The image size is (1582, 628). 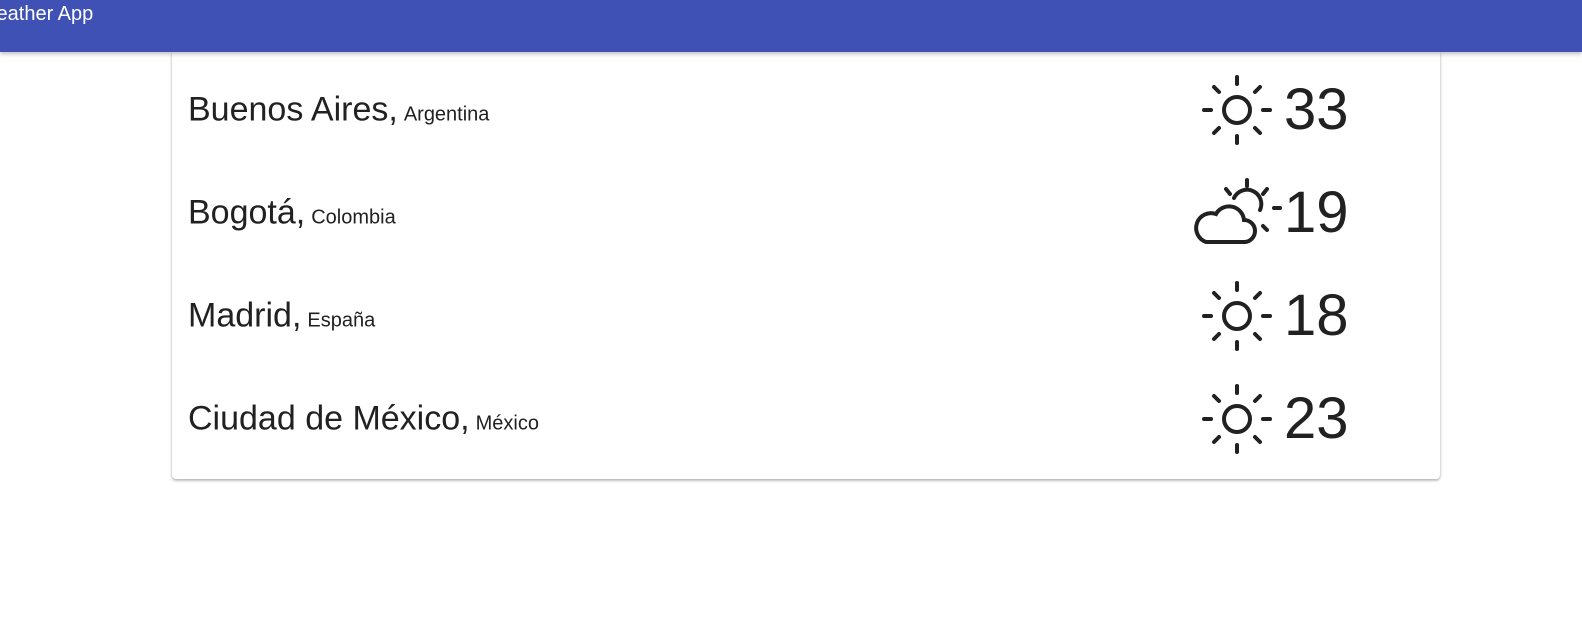 What do you see at coordinates (353, 217) in the screenshot?
I see `country-name: Colombia` at bounding box center [353, 217].